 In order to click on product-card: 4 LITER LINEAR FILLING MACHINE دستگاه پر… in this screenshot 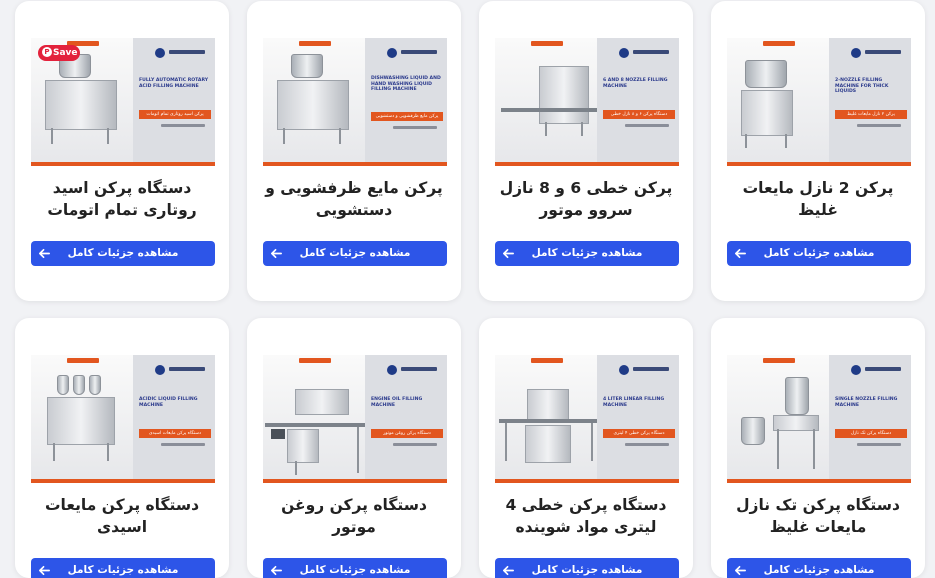, I will do `click(586, 448)`.